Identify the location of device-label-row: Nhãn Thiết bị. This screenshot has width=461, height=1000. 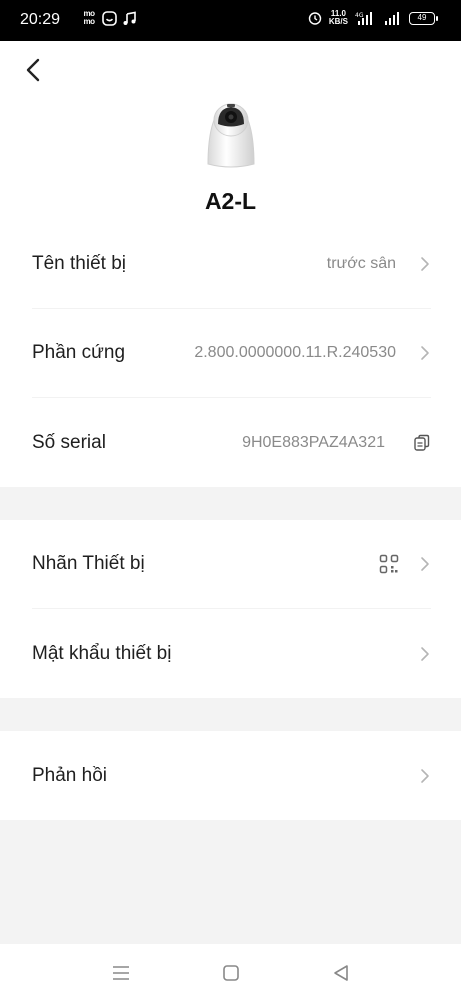
(231, 564).